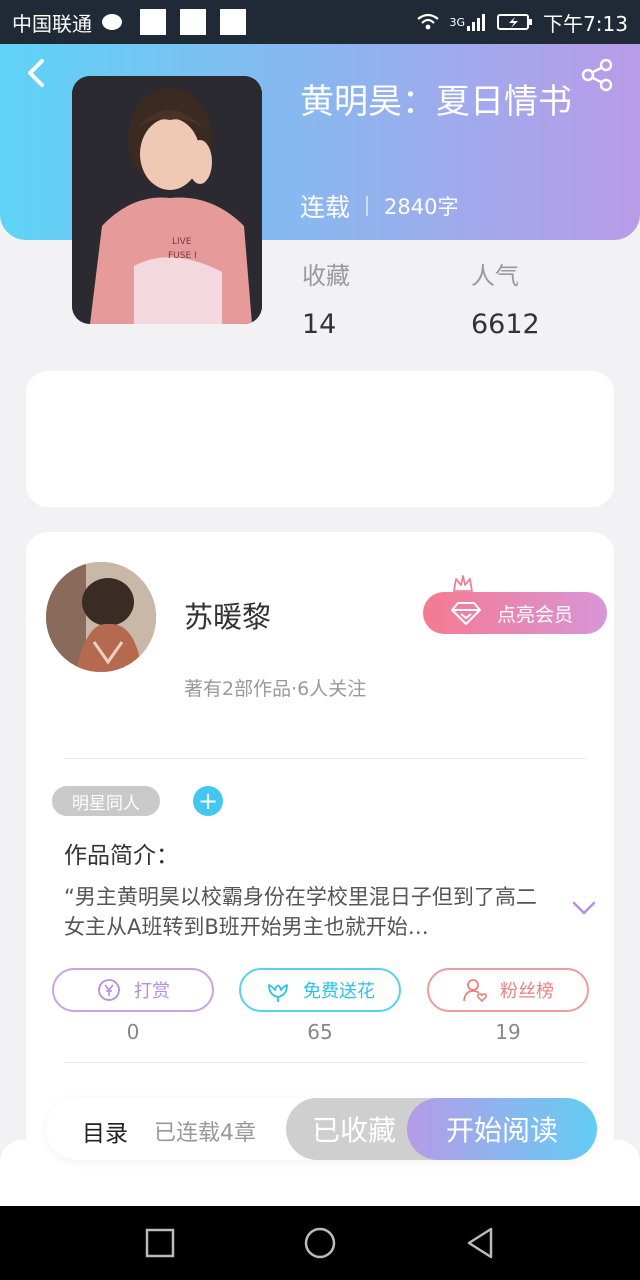  Describe the element at coordinates (505, 298) in the screenshot. I see `stat-popularity: 人气 6612` at that location.